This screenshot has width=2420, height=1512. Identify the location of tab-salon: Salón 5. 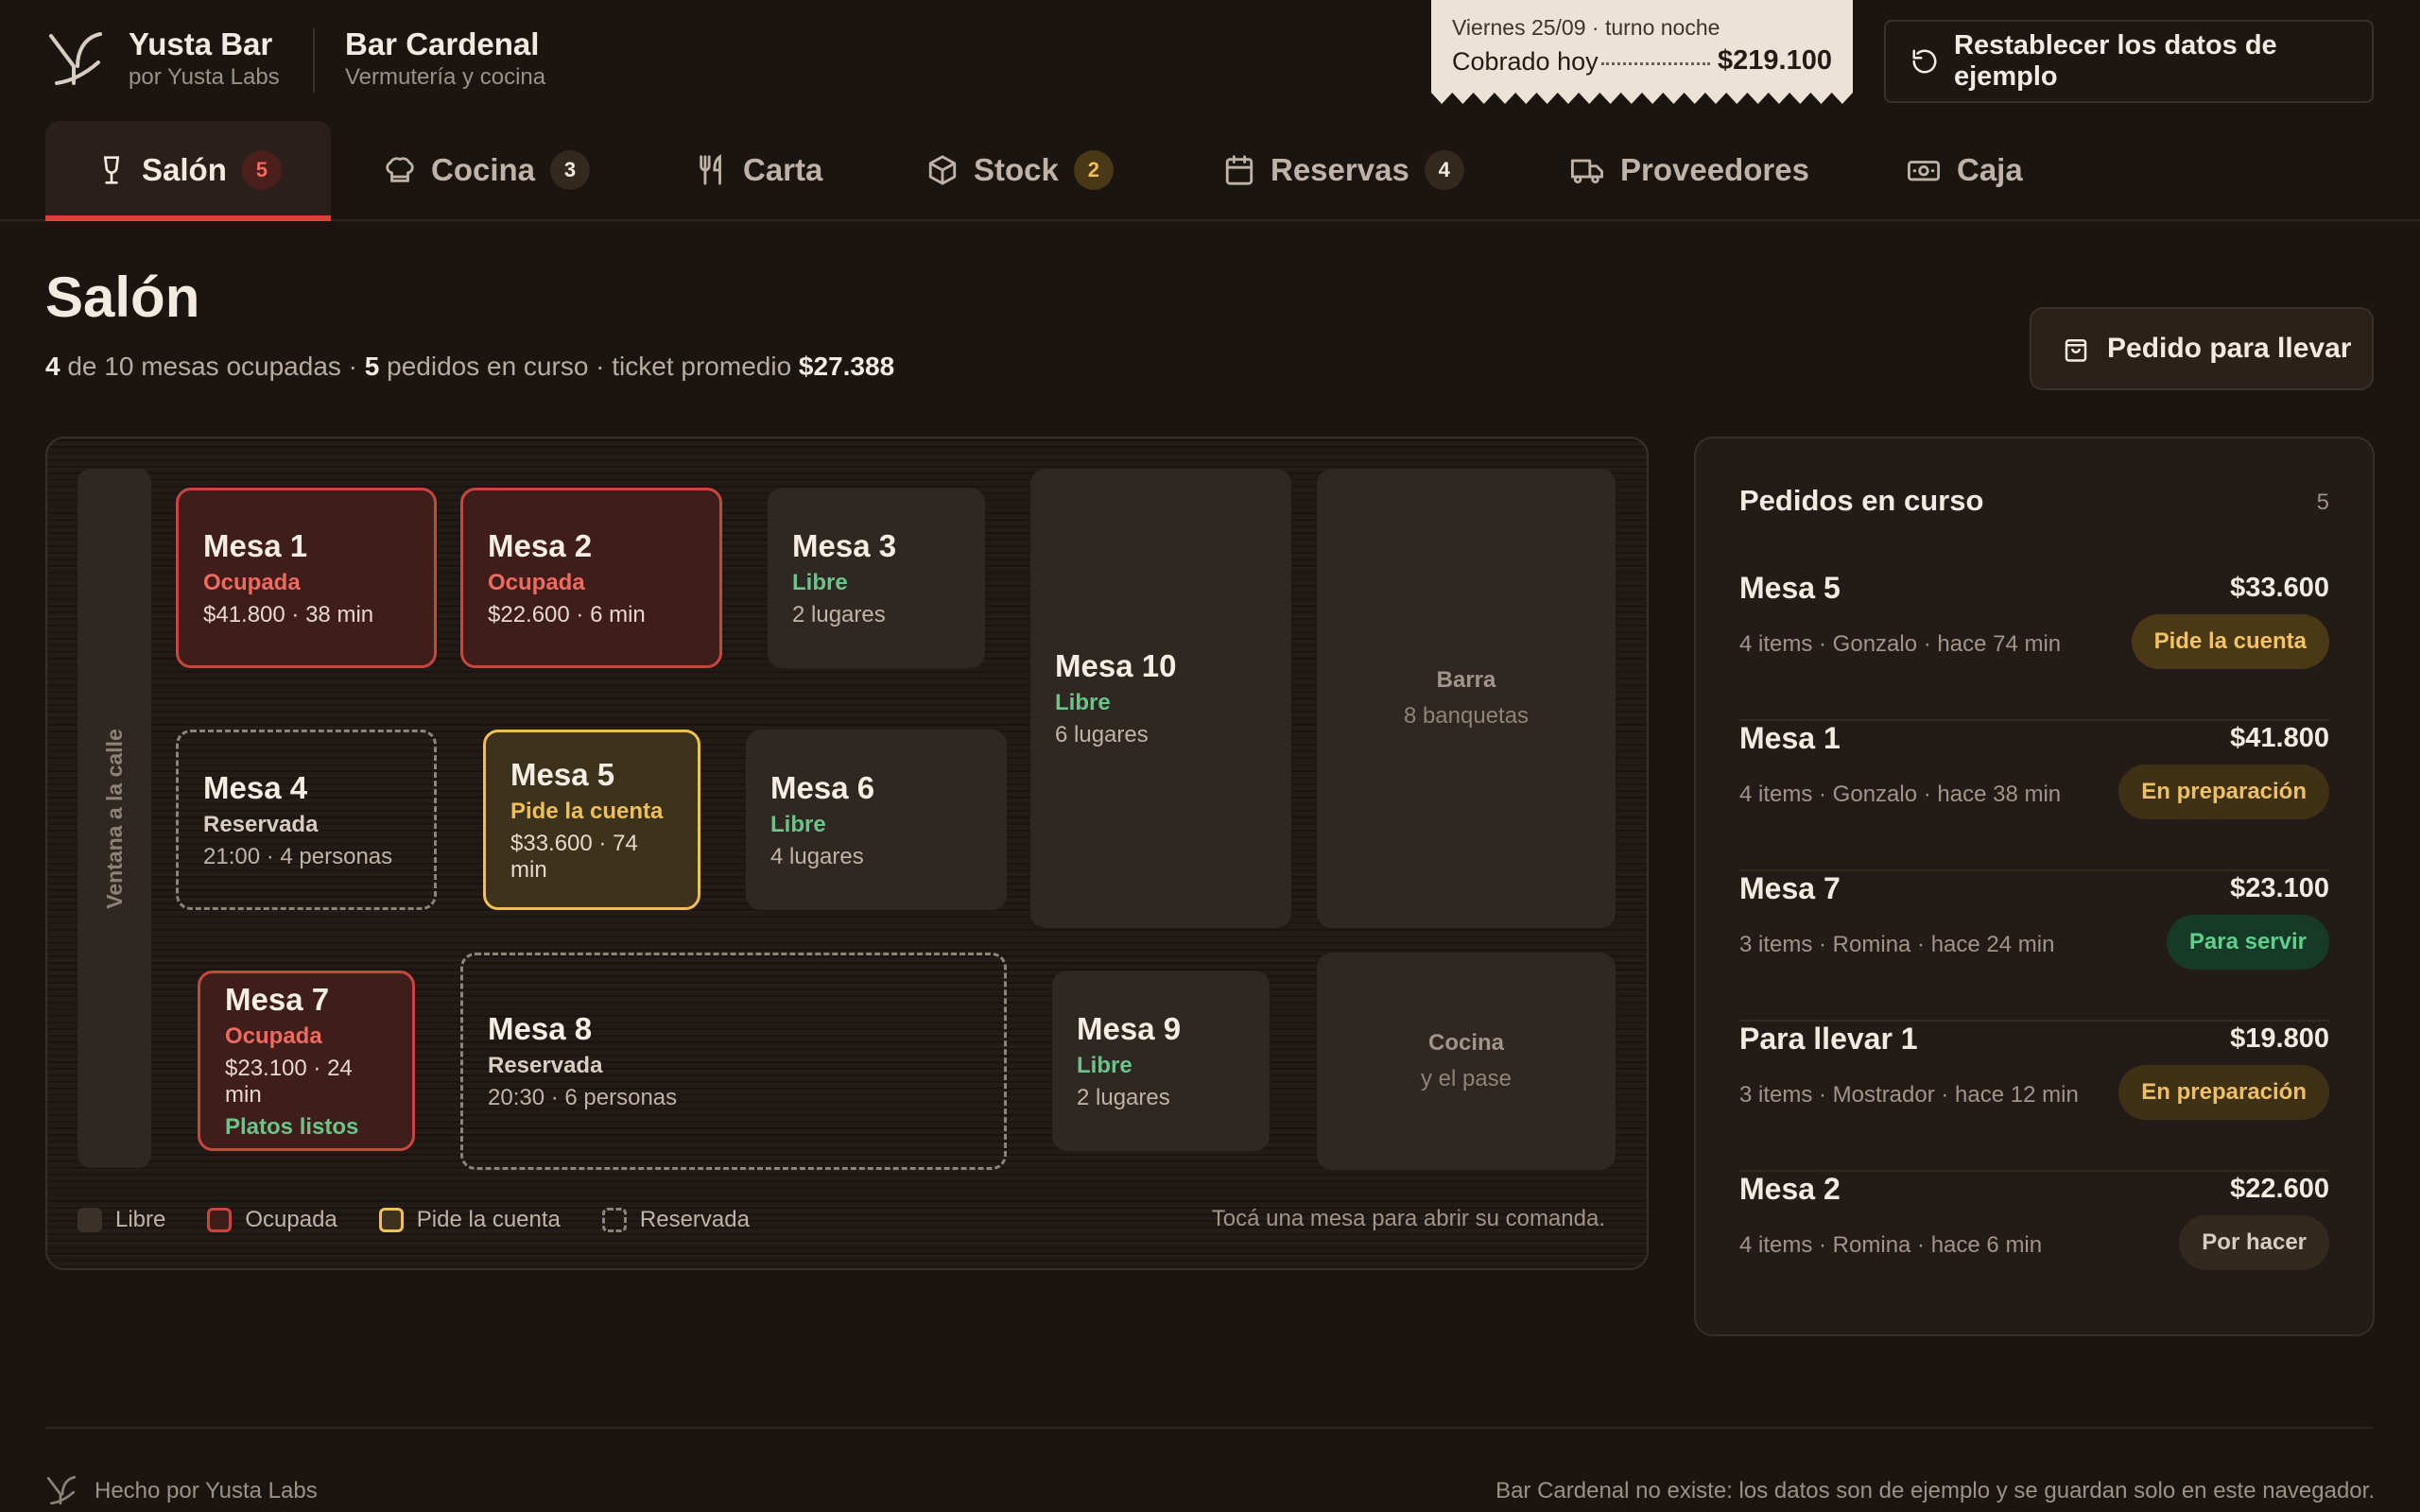
(188, 171).